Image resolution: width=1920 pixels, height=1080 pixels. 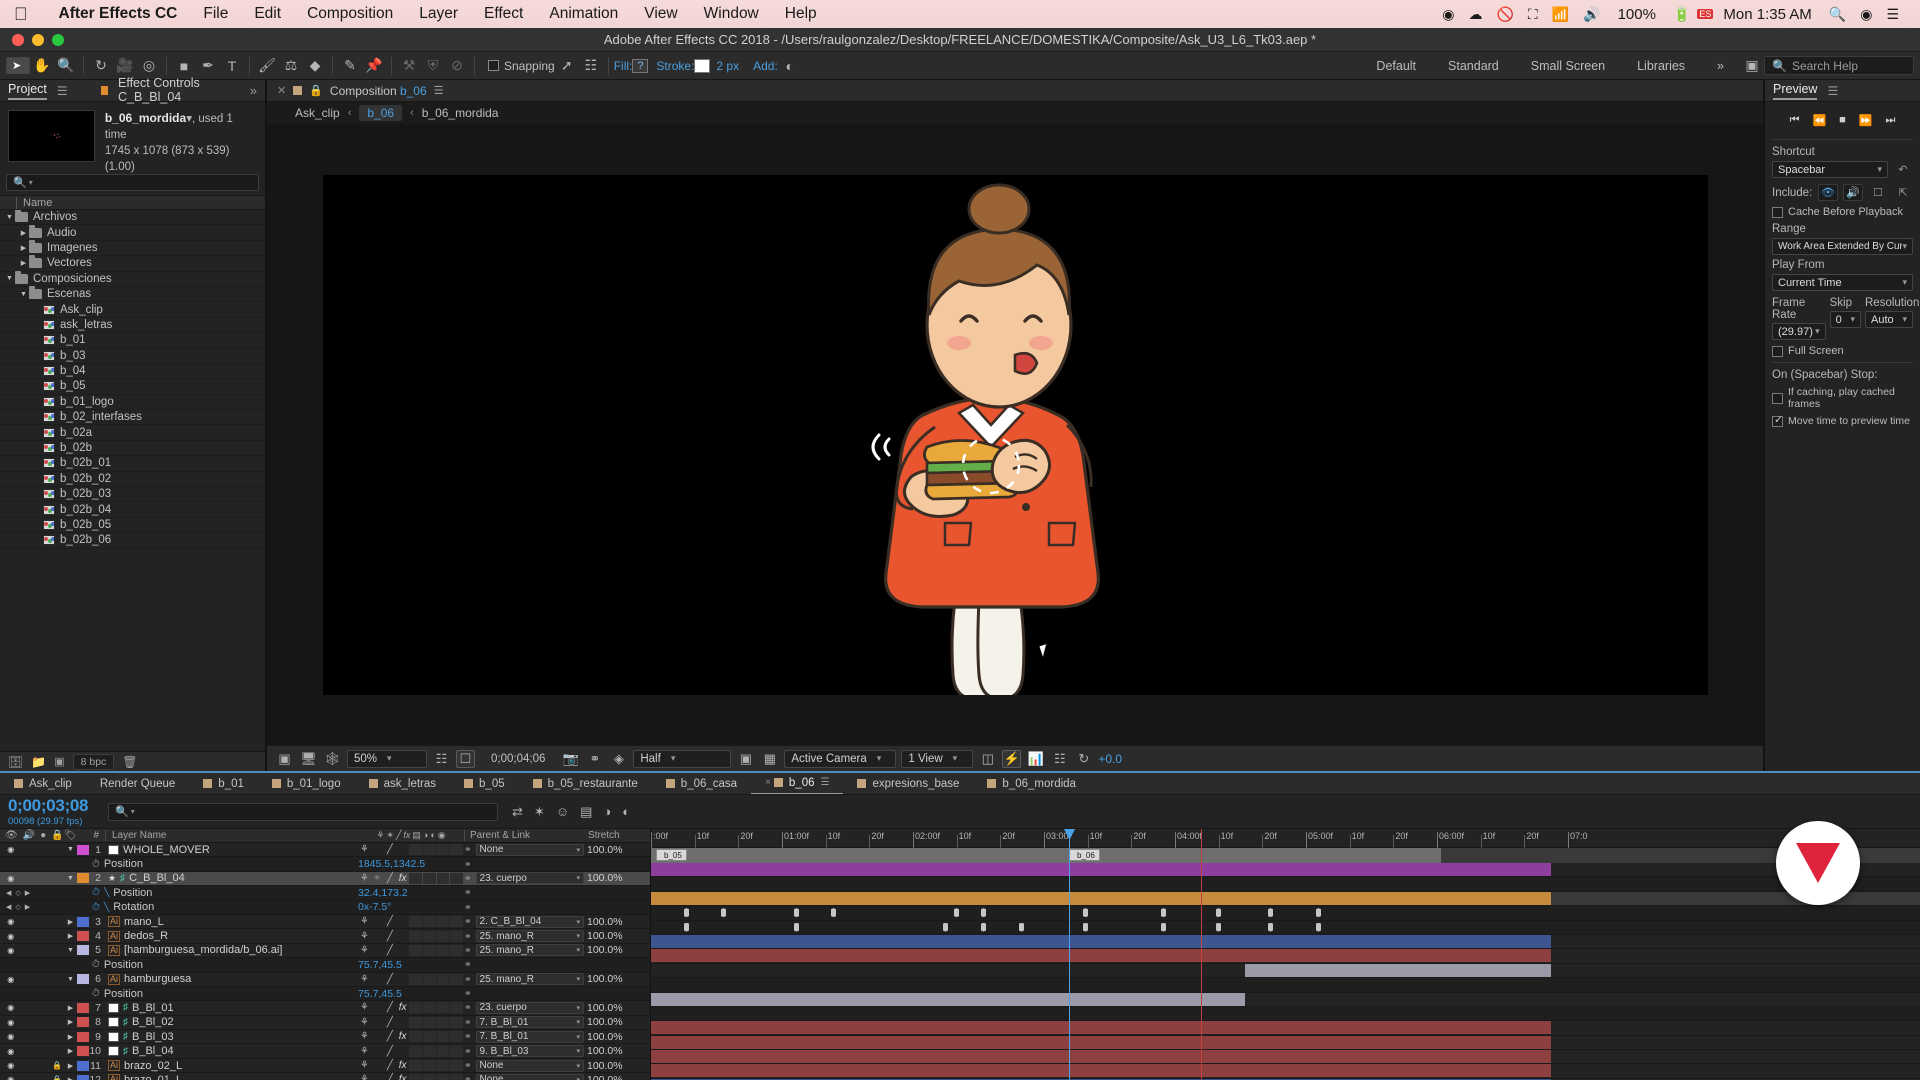 What do you see at coordinates (1035, 759) in the screenshot?
I see `timeline-button-icon: 📊` at bounding box center [1035, 759].